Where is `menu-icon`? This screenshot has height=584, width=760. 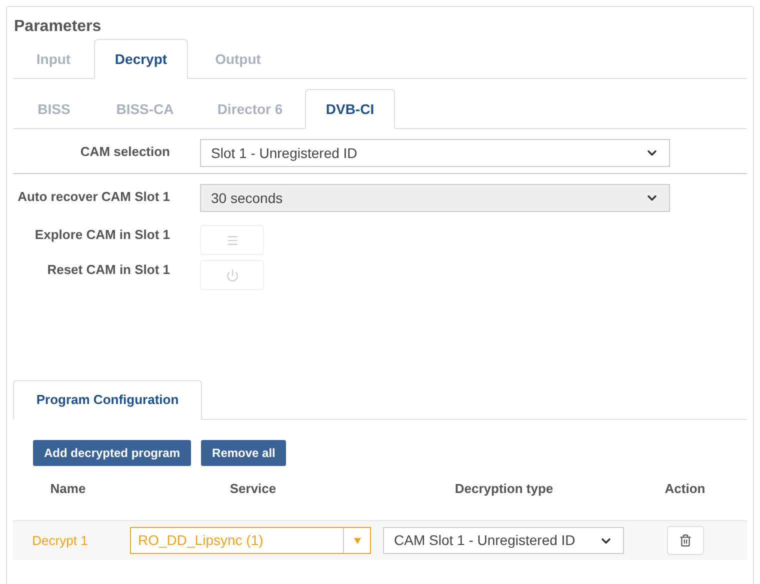
menu-icon is located at coordinates (232, 240).